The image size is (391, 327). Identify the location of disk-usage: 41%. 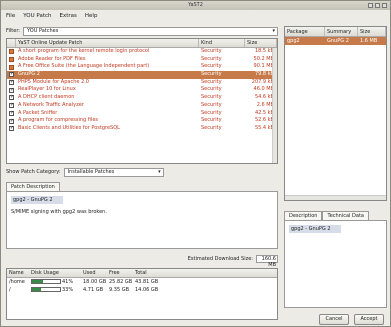
(55, 282).